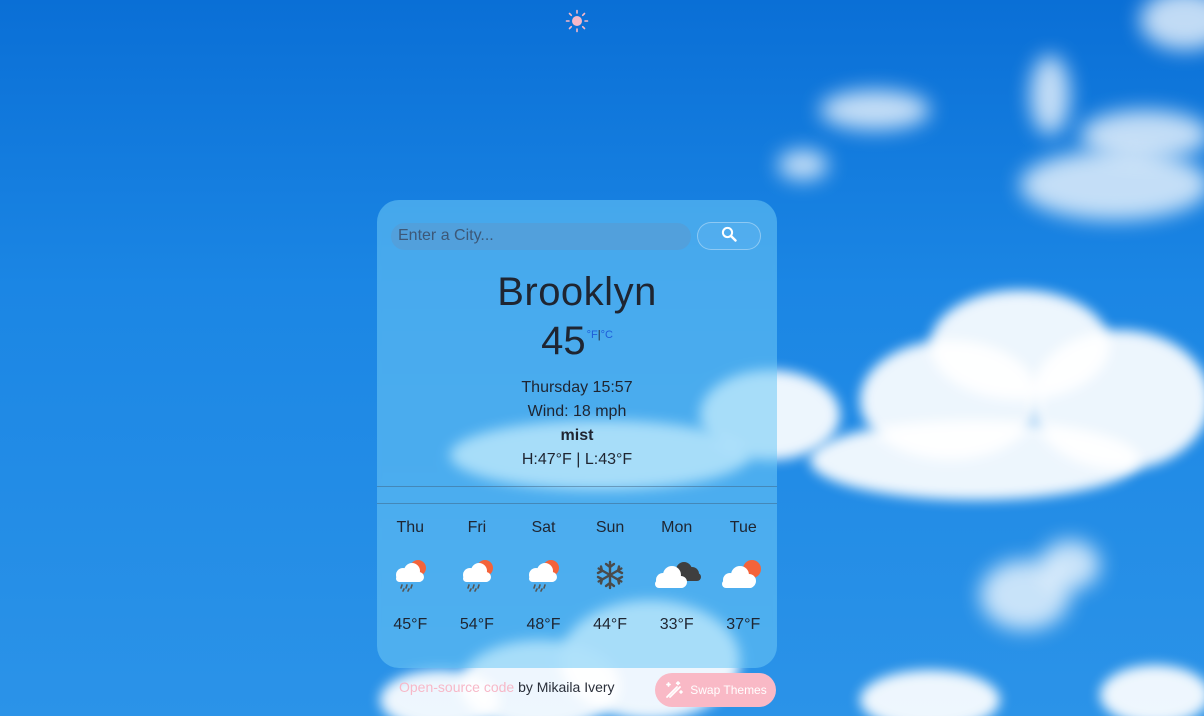  I want to click on weather-description: mist, so click(577, 435).